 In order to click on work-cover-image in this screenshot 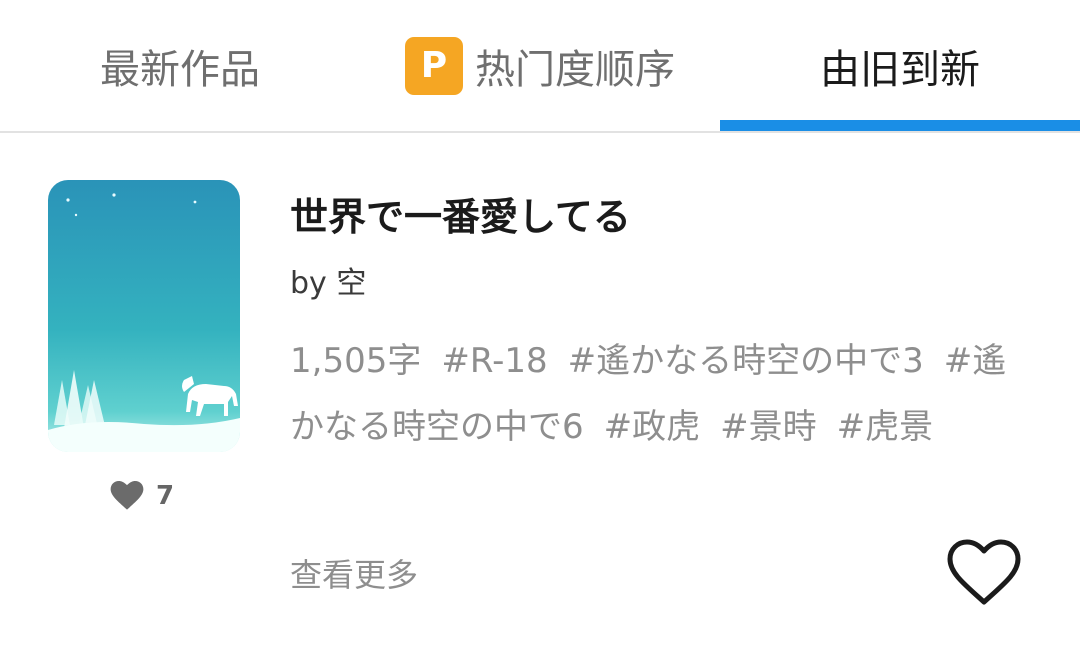, I will do `click(144, 316)`.